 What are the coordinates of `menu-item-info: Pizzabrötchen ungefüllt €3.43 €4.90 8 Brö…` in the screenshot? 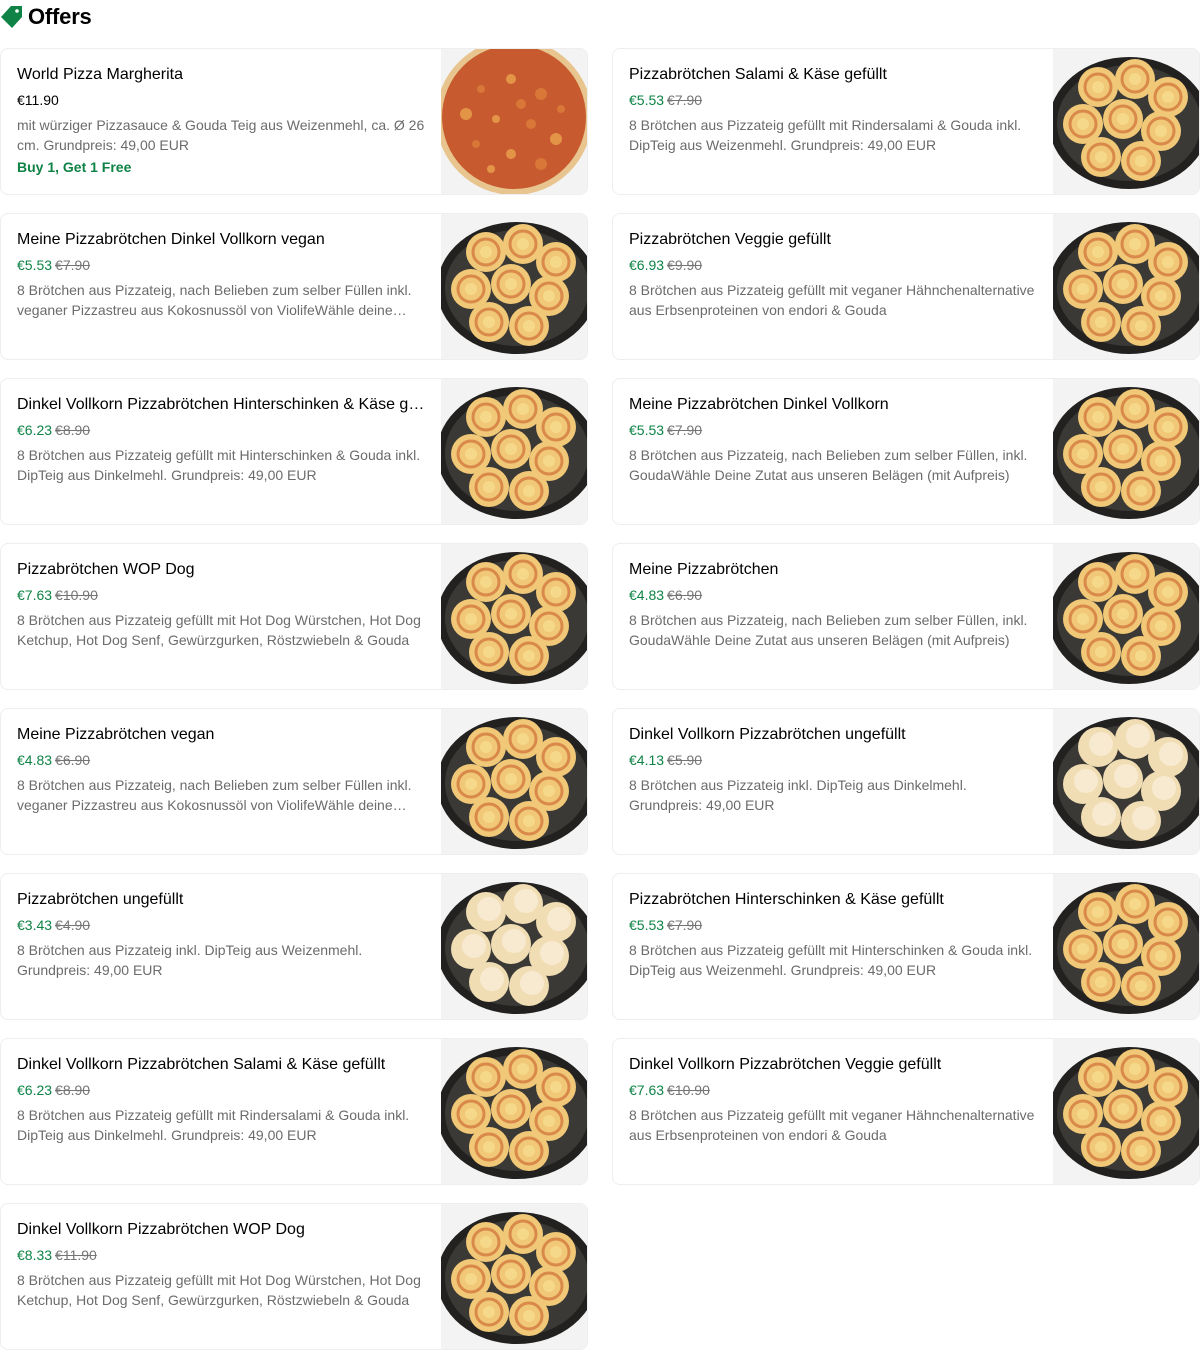 It's located at (221, 946).